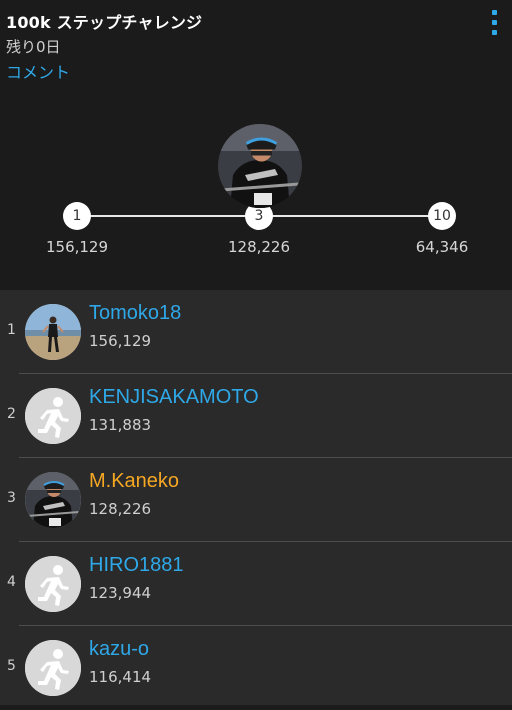 Image resolution: width=512 pixels, height=710 pixels. What do you see at coordinates (260, 166) in the screenshot?
I see `current-user-avatar` at bounding box center [260, 166].